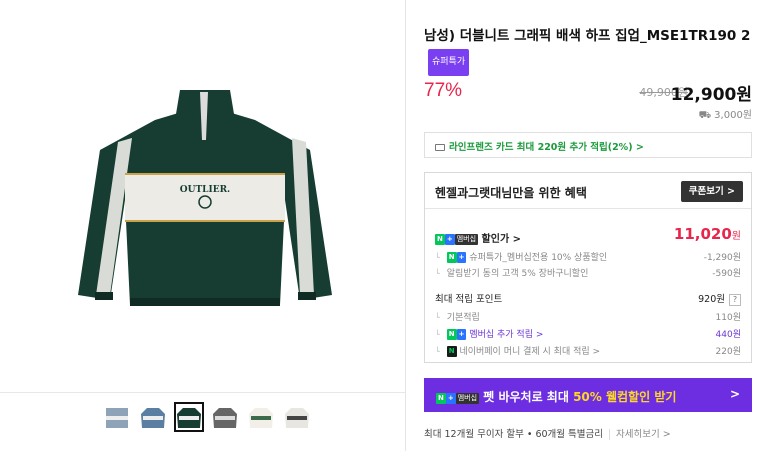 The width and height of the screenshot is (768, 451). Describe the element at coordinates (547, 434) in the screenshot. I see `installment-info: 최대 12개월 무이자 할부 • 60개월 특별금리 자세히보기 >` at that location.